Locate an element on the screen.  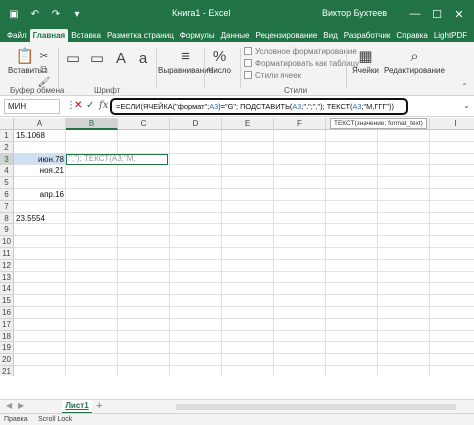
more-icon: ▾ is located at coordinates (77, 14).